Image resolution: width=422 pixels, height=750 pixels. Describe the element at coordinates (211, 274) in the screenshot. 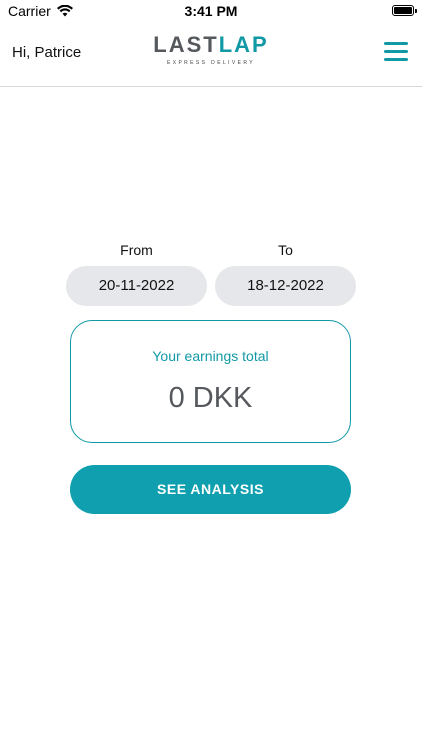

I see `date-range: From 20-11-2022 To 18-12-2022` at that location.